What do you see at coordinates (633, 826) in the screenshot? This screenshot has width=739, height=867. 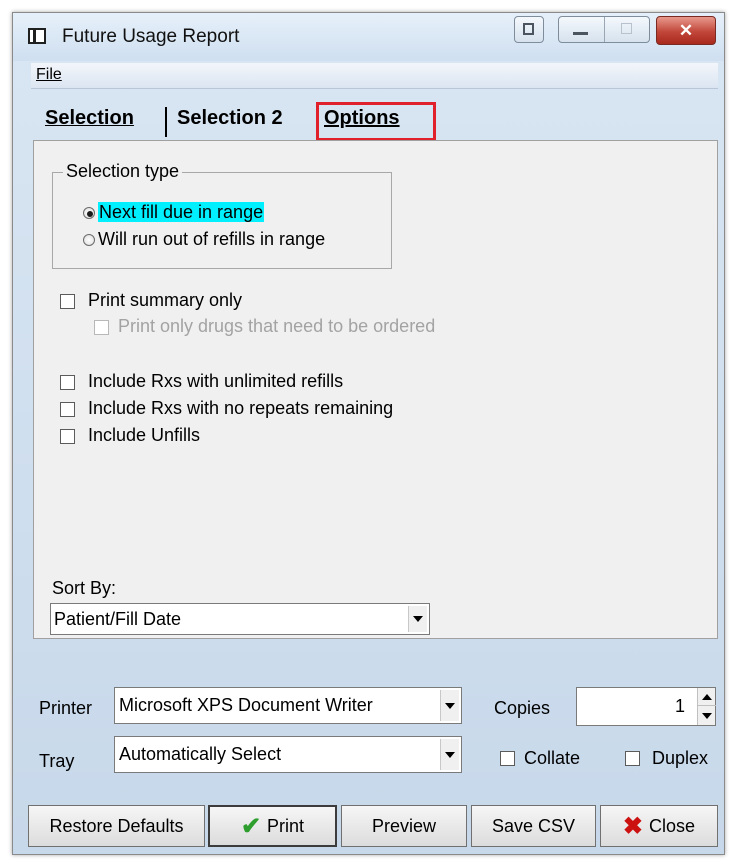 I see `close-x-icon: ✖` at bounding box center [633, 826].